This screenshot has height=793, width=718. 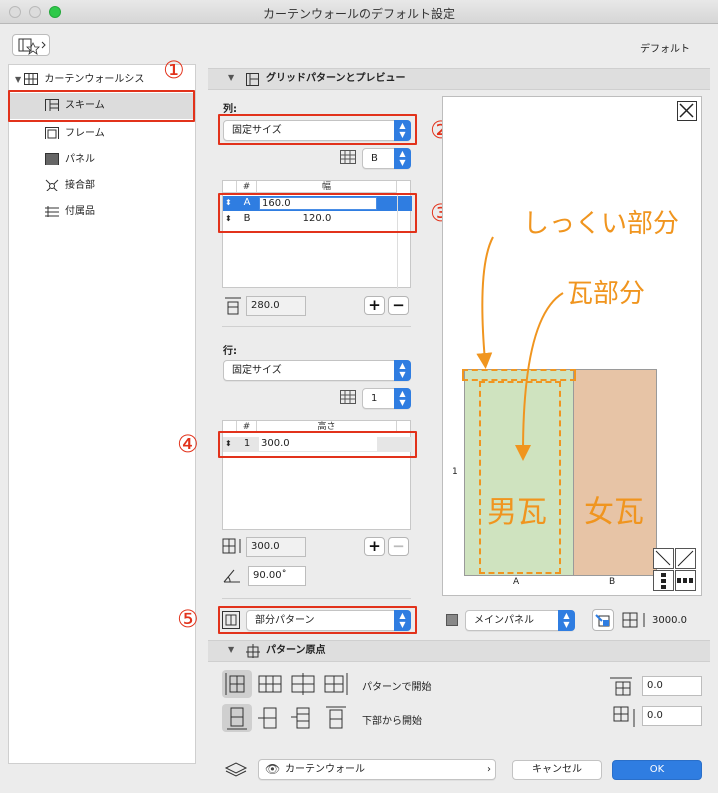 What do you see at coordinates (489, 769) in the screenshot?
I see `chevron-right-icon: ›` at bounding box center [489, 769].